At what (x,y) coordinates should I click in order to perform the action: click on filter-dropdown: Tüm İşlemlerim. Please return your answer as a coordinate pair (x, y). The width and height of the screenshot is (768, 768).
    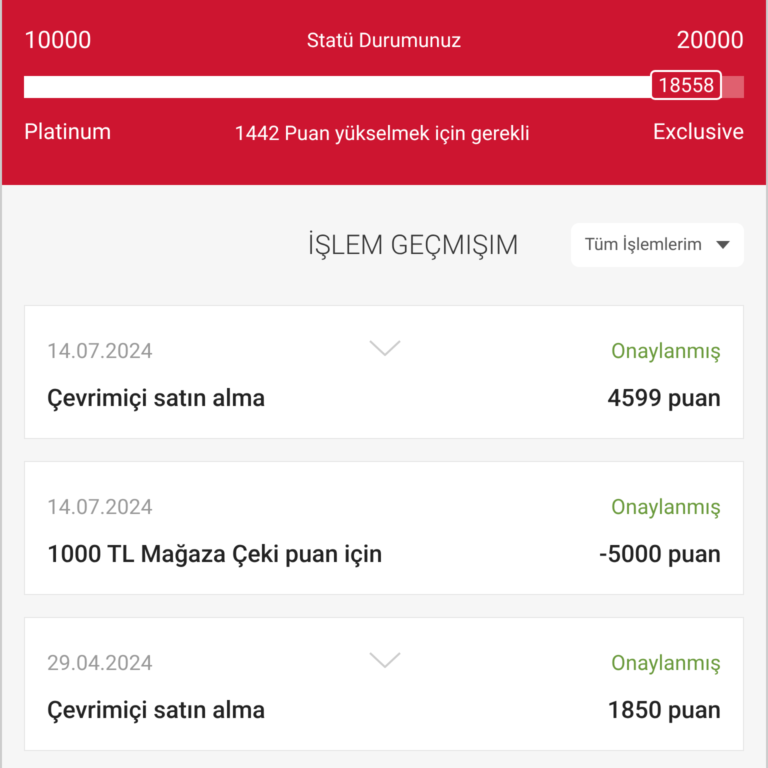
    Looking at the image, I should click on (657, 245).